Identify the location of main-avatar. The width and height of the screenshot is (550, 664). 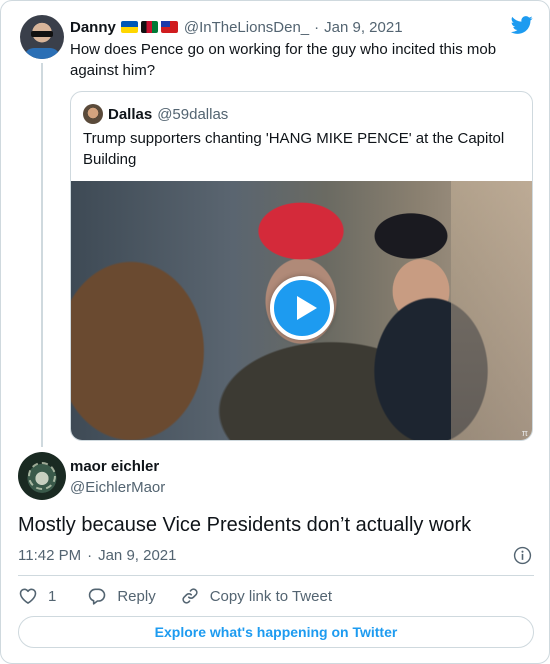
(42, 476).